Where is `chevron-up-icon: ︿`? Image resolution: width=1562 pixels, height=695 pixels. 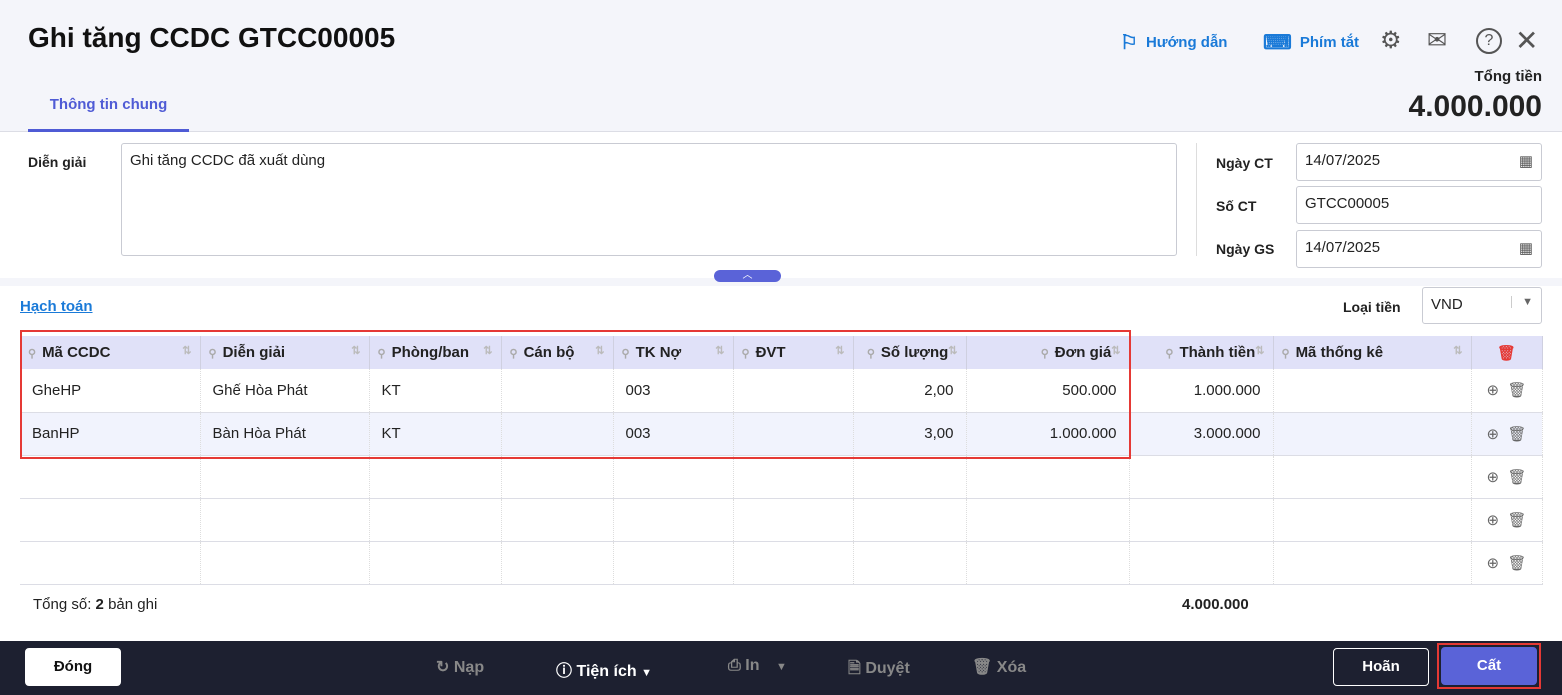
chevron-up-icon: ︿ is located at coordinates (747, 275).